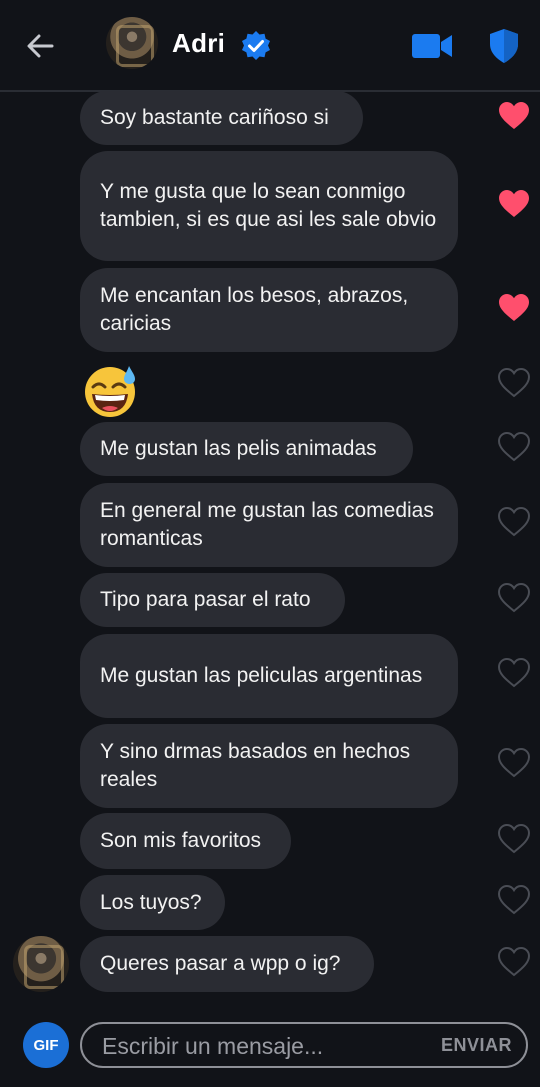 The image size is (540, 1087). I want to click on message-bubble: Y sino drmas basados en hechos reales, so click(269, 766).